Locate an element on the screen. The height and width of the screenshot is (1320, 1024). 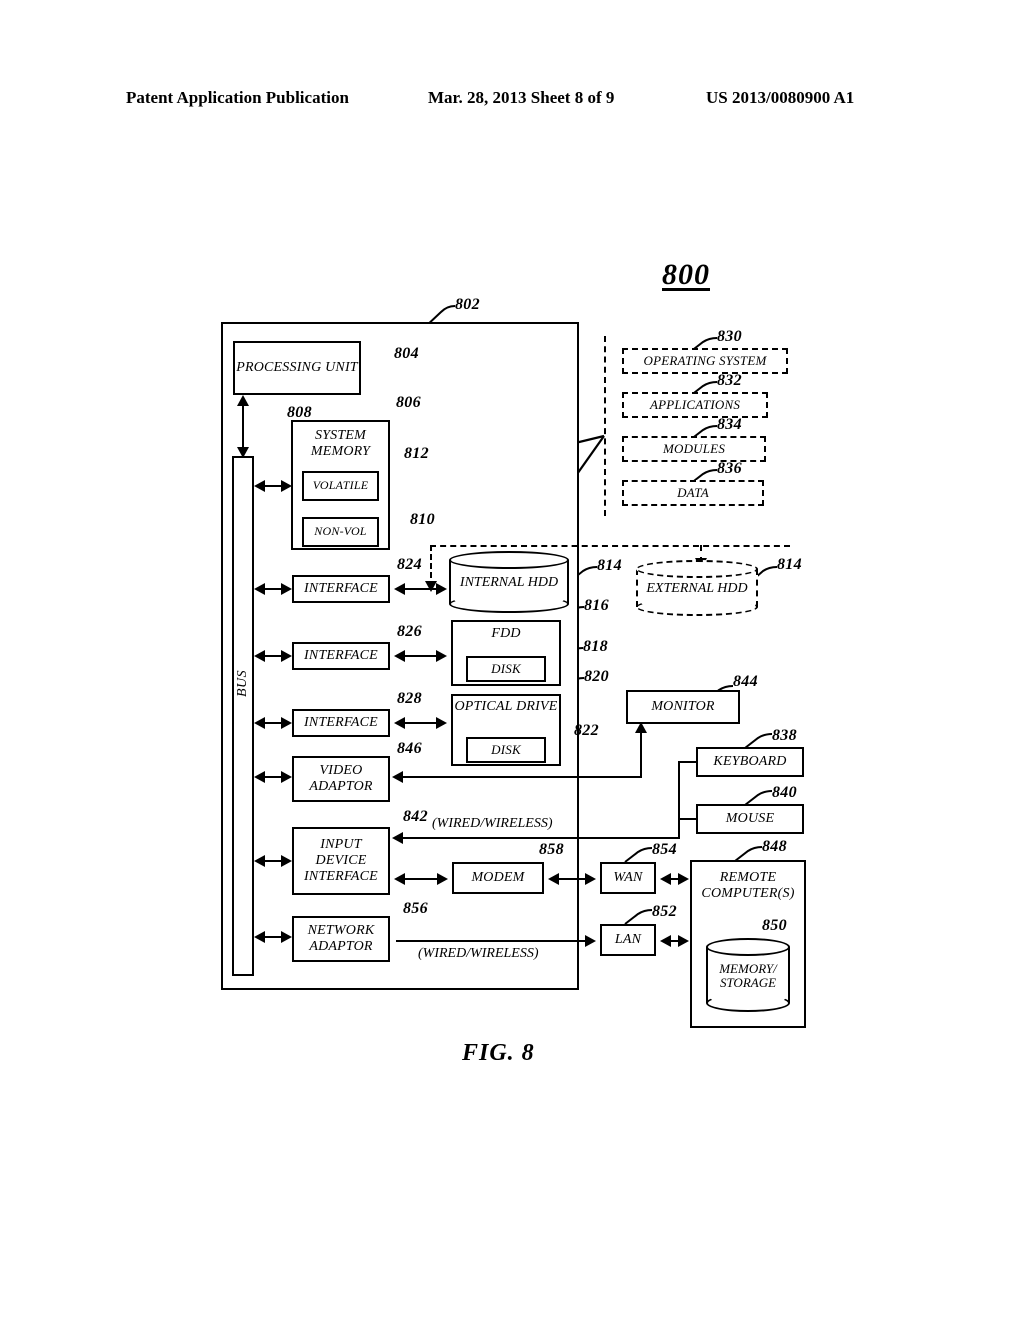
input-kbd-mouse-line is located at coordinates (538, 838).